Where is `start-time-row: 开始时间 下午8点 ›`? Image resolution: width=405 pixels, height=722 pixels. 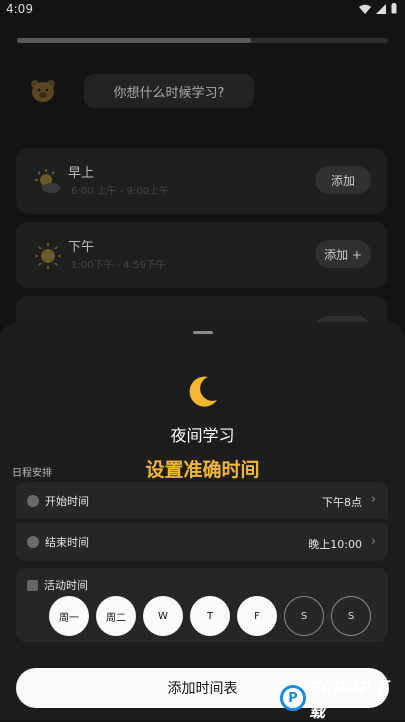 start-time-row: 开始时间 下午8点 › is located at coordinates (202, 500).